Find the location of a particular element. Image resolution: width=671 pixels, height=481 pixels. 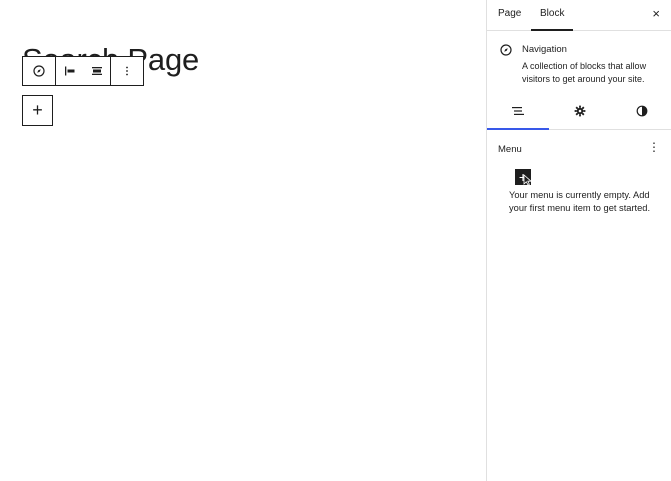

block-toolbar is located at coordinates (83, 71).